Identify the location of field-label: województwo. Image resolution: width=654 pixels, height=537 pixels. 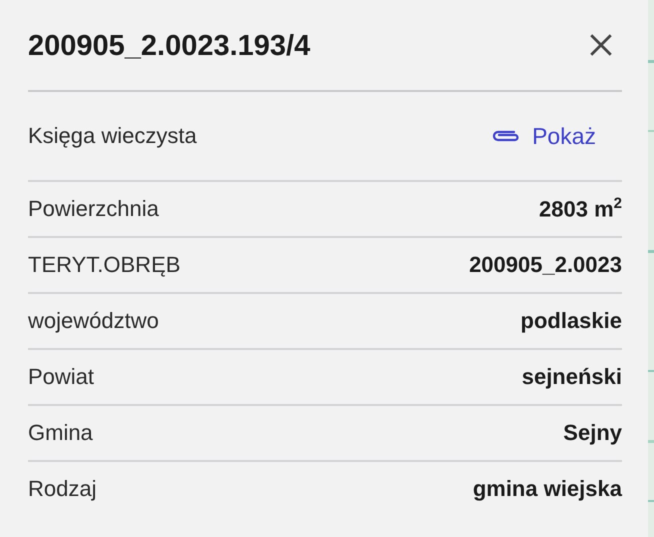
(93, 321).